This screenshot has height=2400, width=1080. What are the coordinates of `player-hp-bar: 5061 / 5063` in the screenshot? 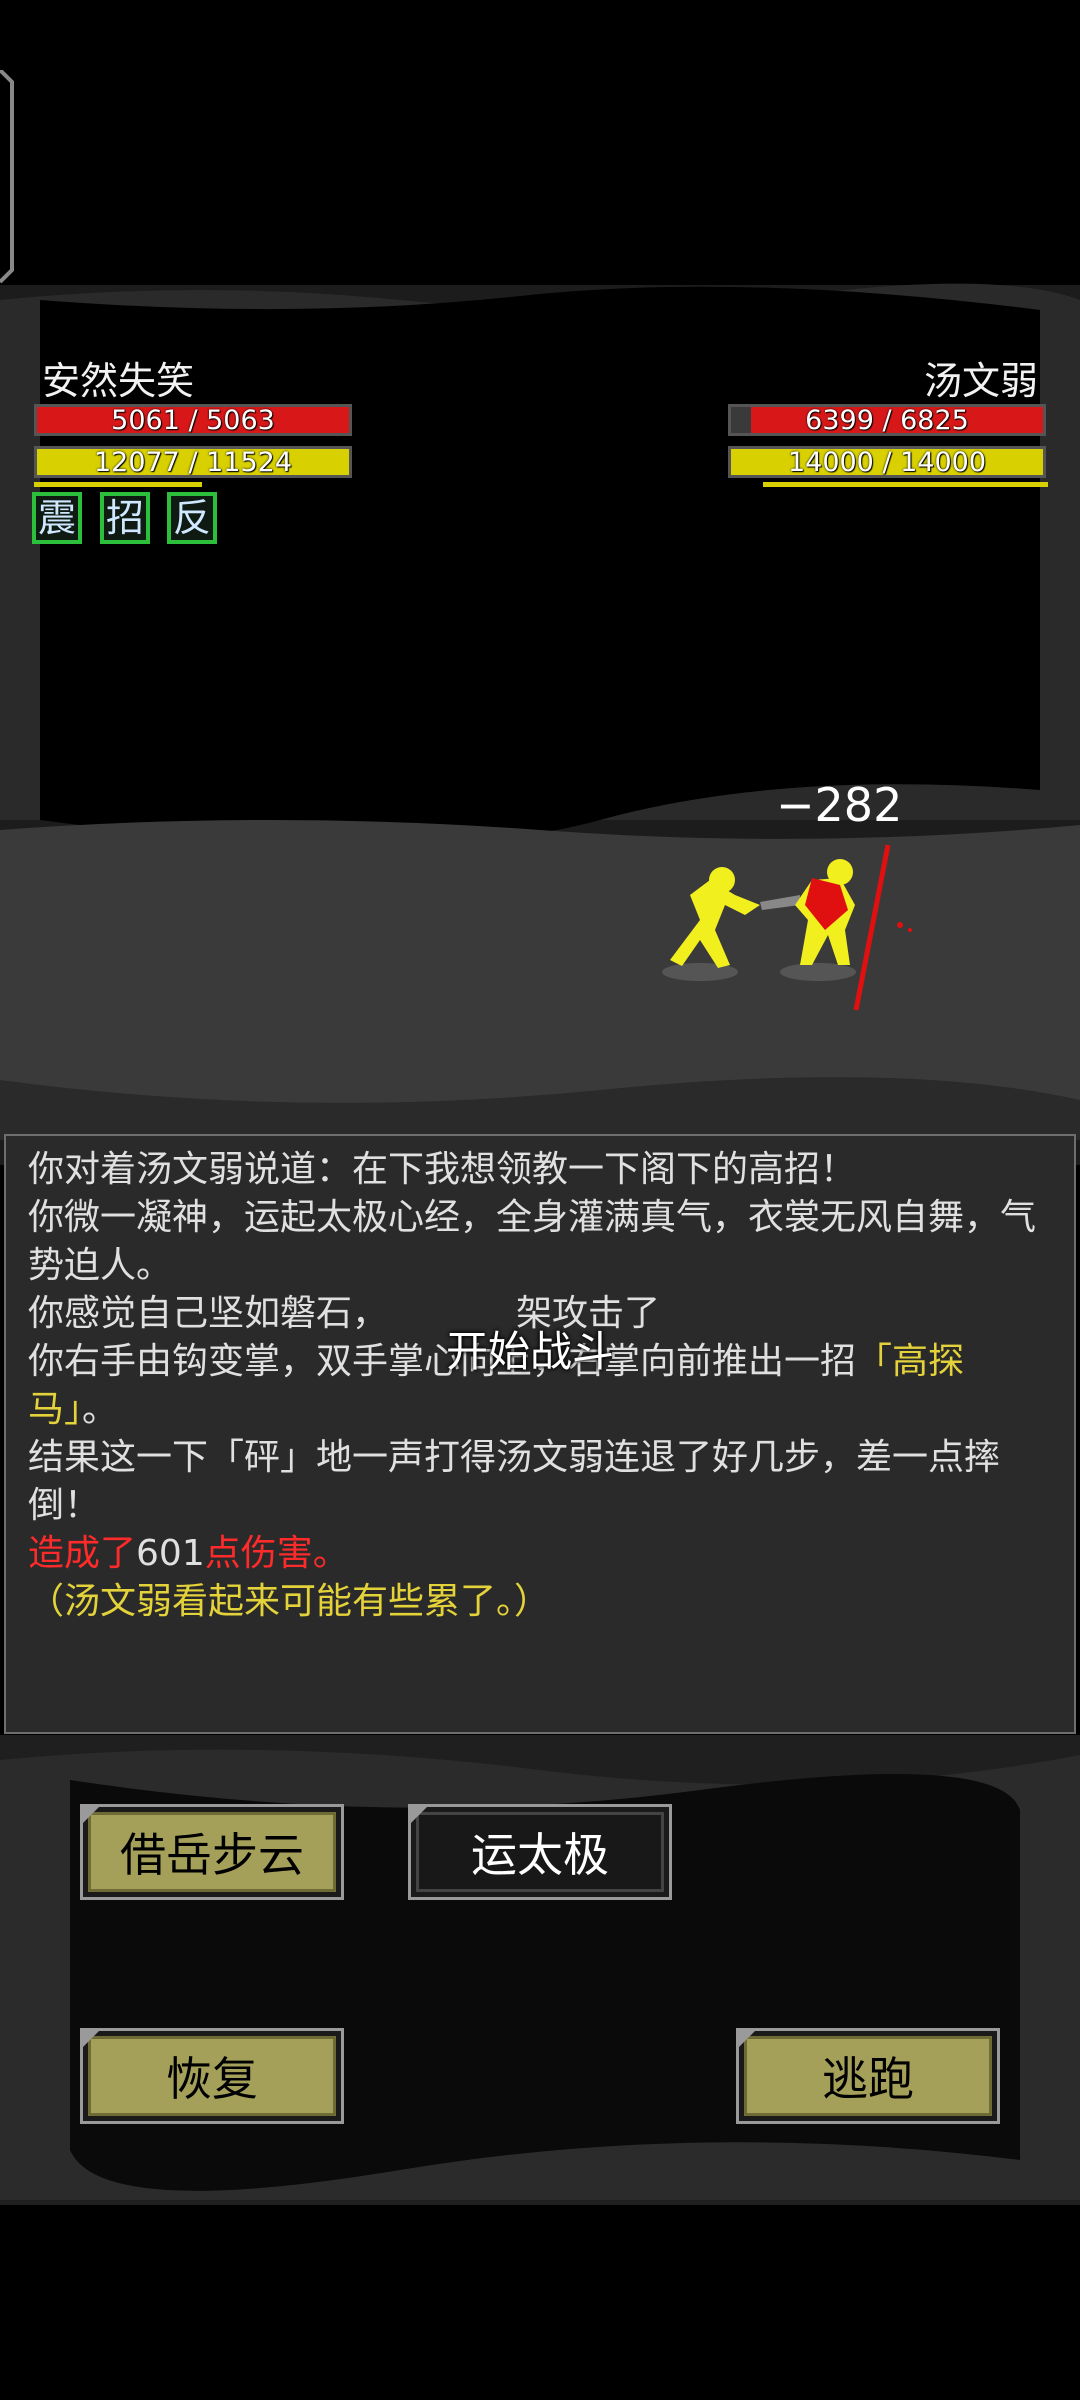 It's located at (193, 420).